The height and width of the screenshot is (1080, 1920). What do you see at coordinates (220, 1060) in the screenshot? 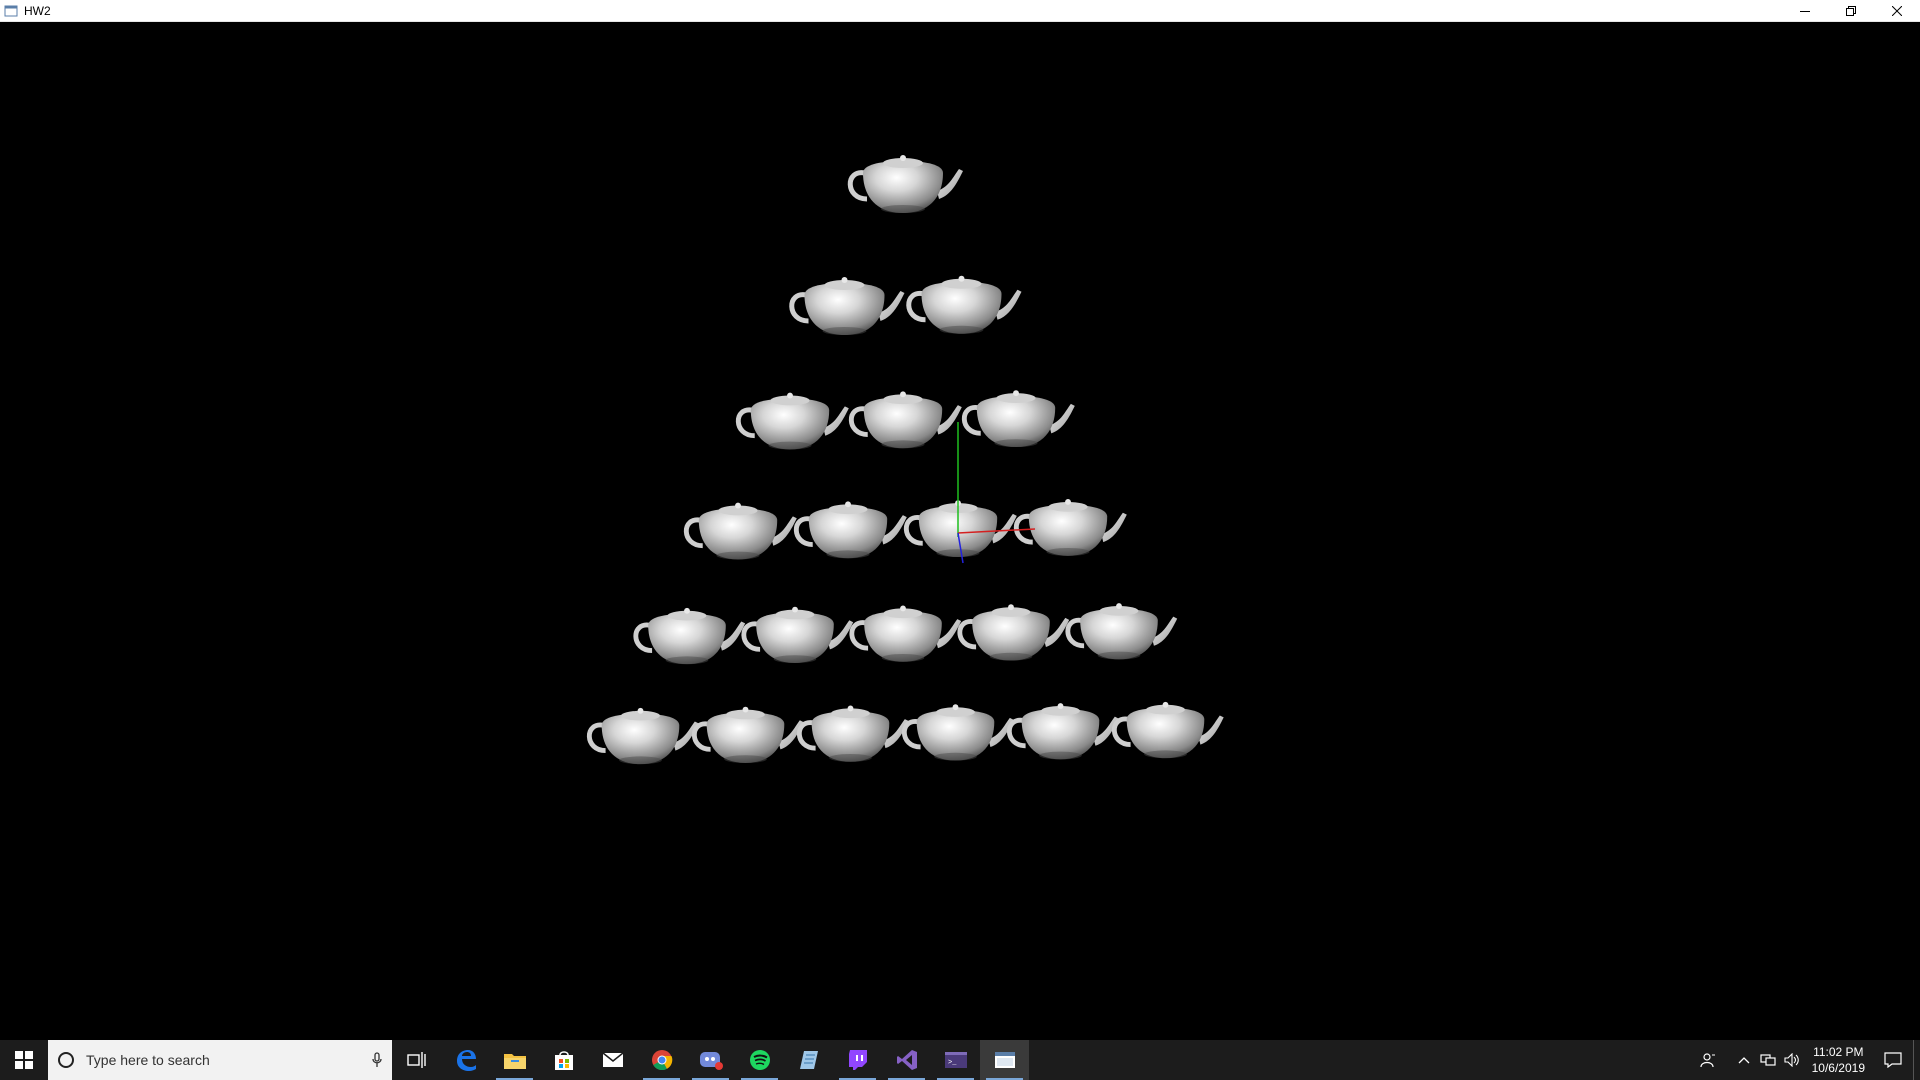
I see `search-box: Type here to search` at bounding box center [220, 1060].